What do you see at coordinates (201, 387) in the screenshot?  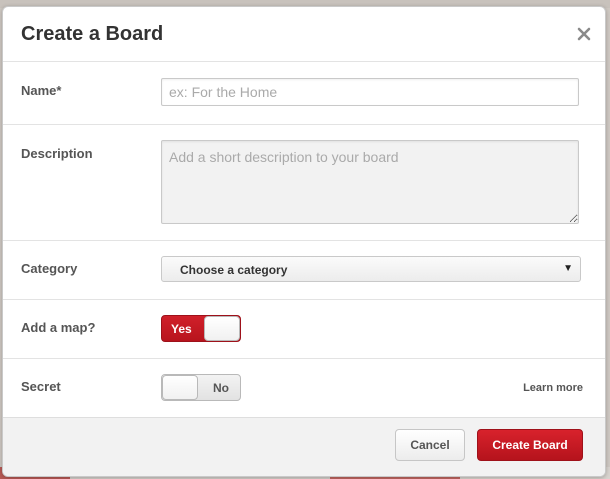 I see `secret-toggle: No` at bounding box center [201, 387].